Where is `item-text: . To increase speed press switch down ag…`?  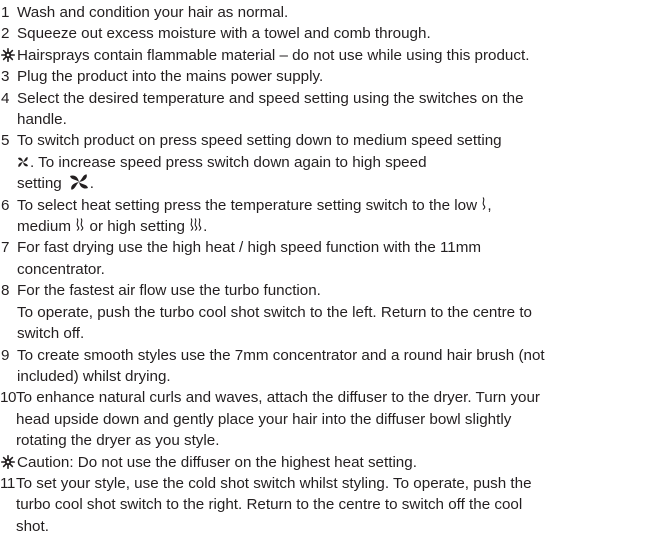
item-text: . To increase speed press switch down ag… is located at coordinates (228, 162).